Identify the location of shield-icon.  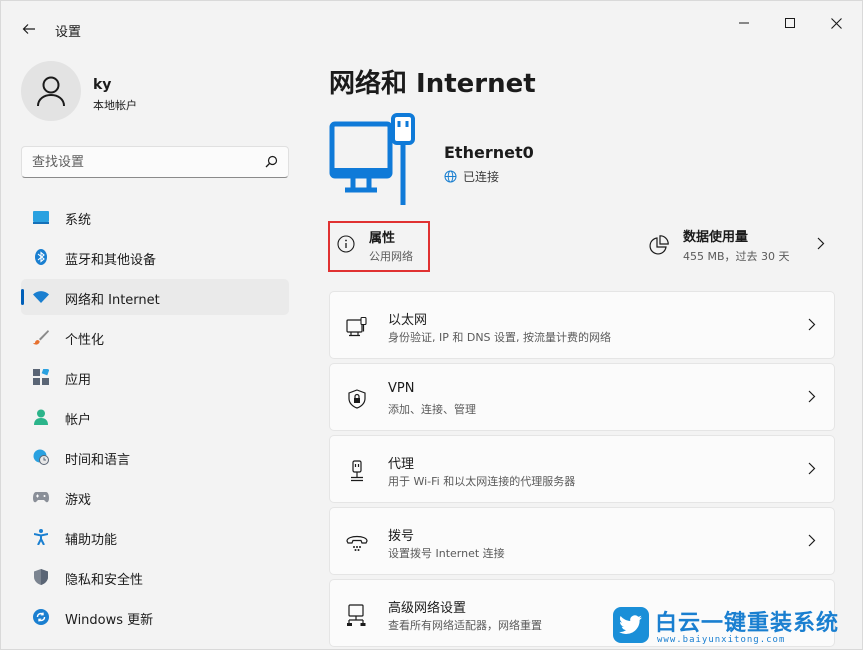
(41, 577).